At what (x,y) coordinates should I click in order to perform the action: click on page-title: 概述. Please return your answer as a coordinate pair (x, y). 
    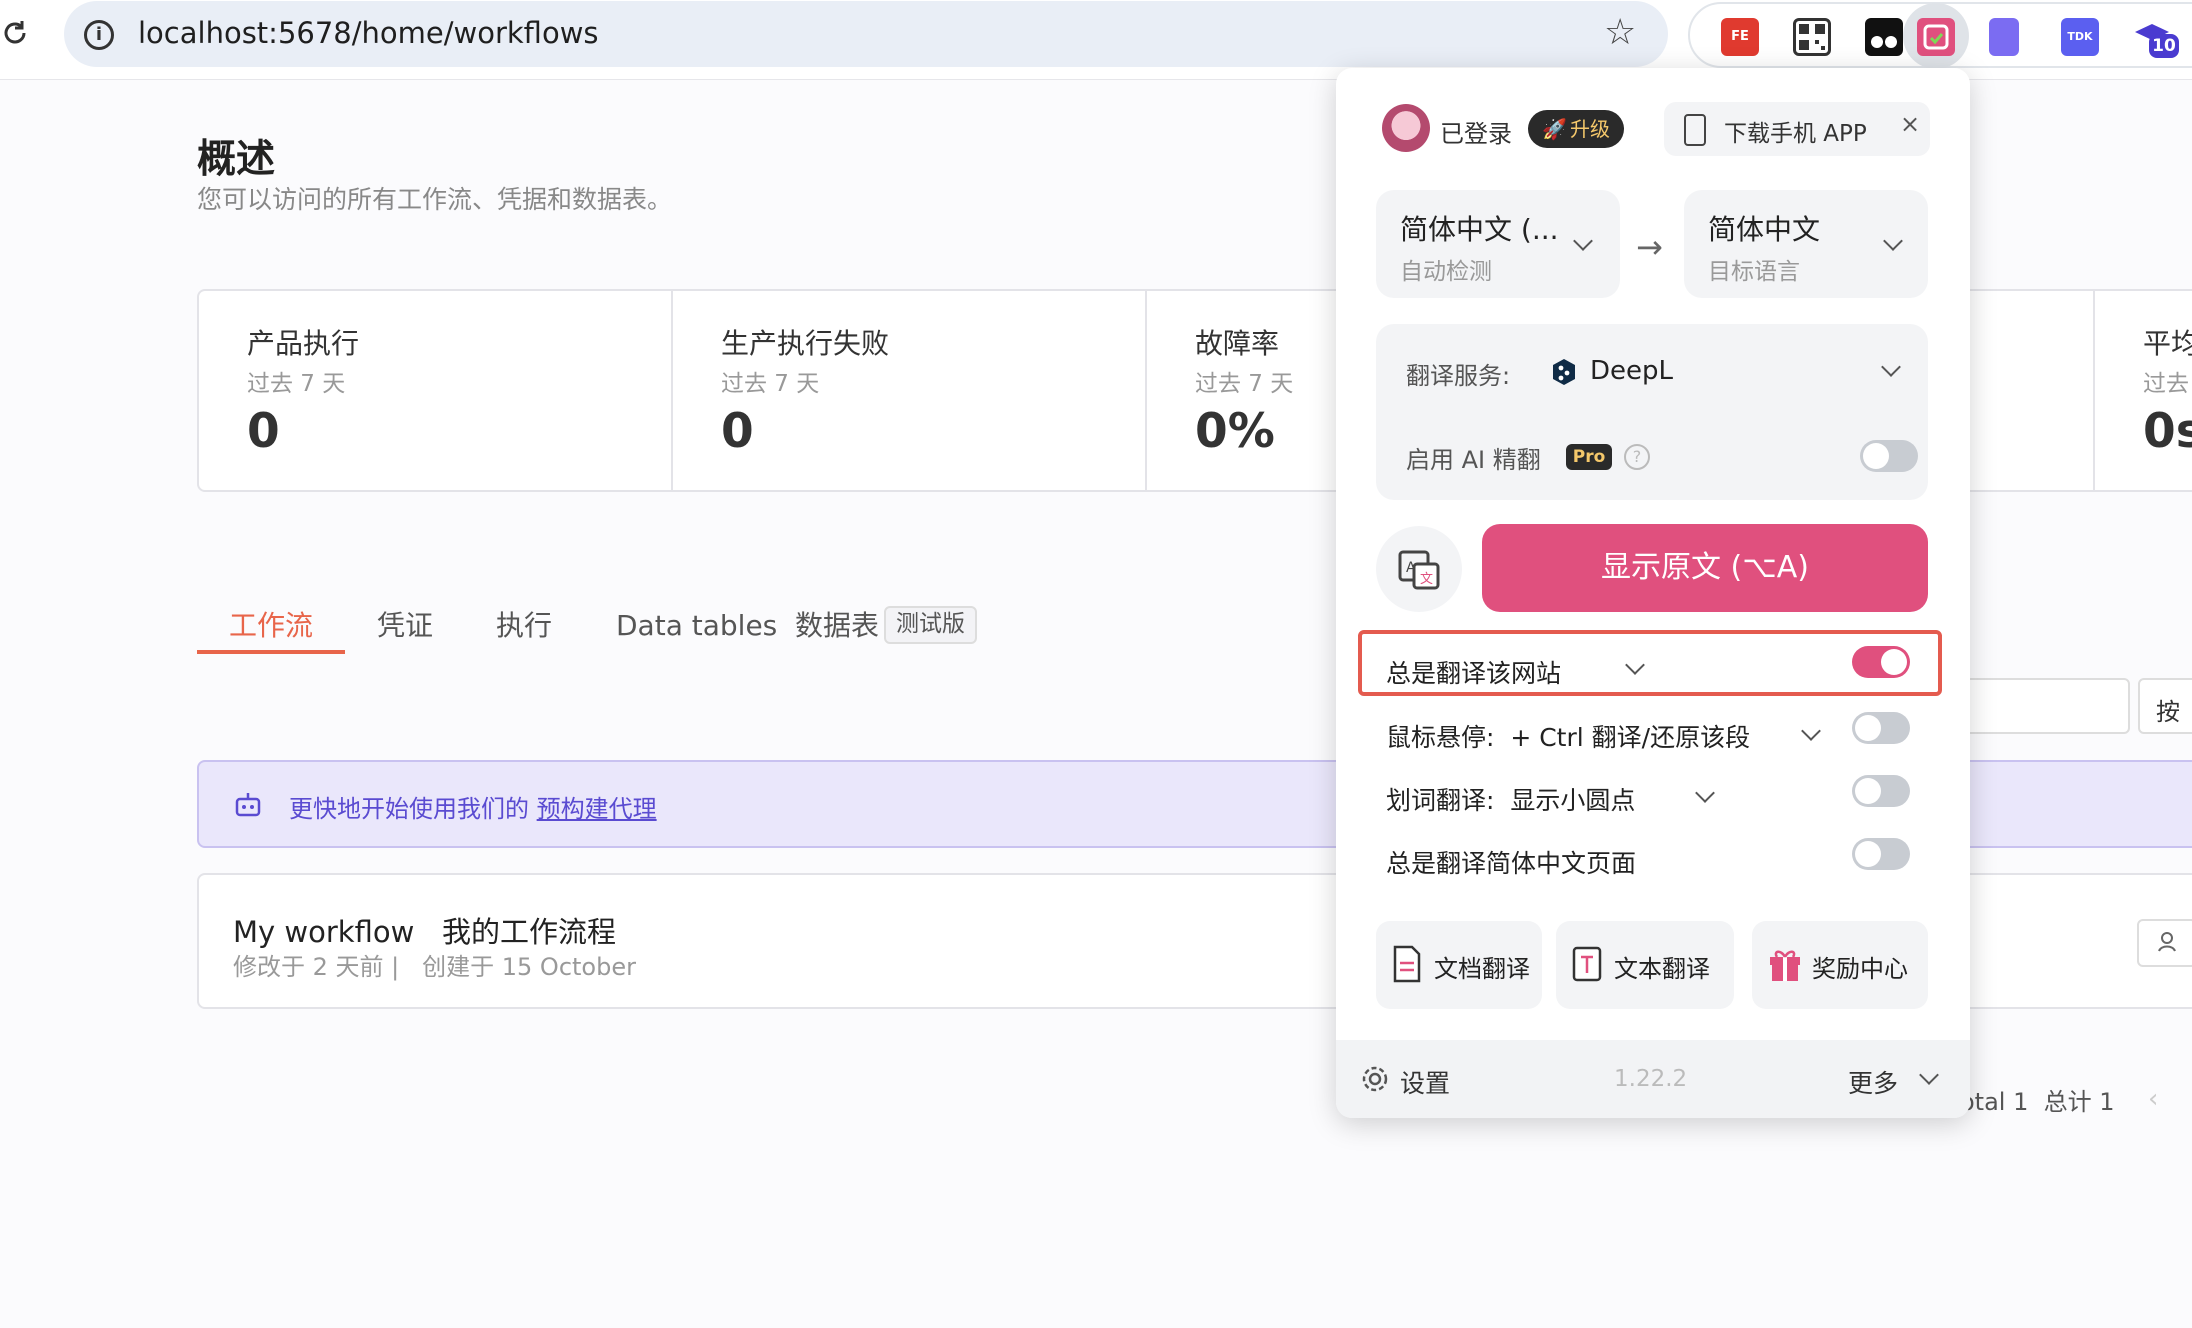
    Looking at the image, I should click on (236, 159).